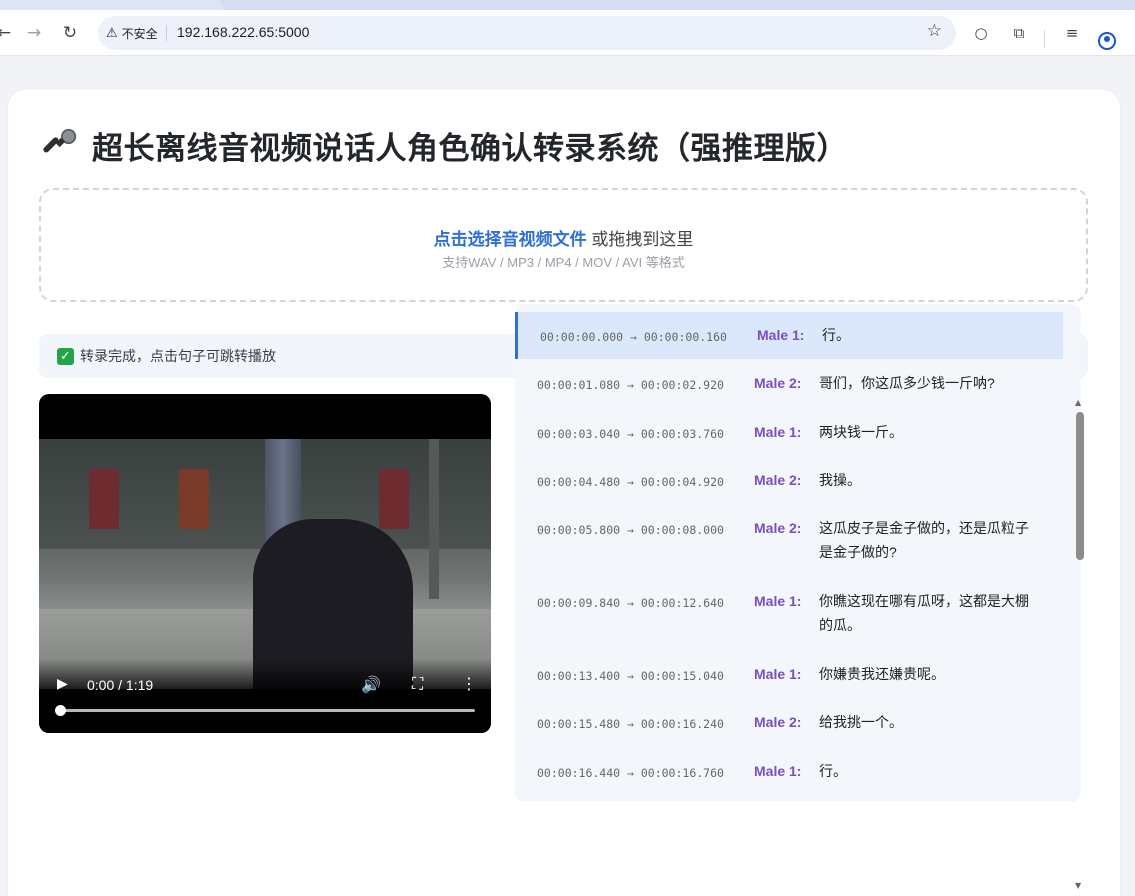 This screenshot has width=1135, height=896. Describe the element at coordinates (633, 337) in the screenshot. I see `segment-timestamp: 00:00:00.000 → 00:00:00.160` at that location.